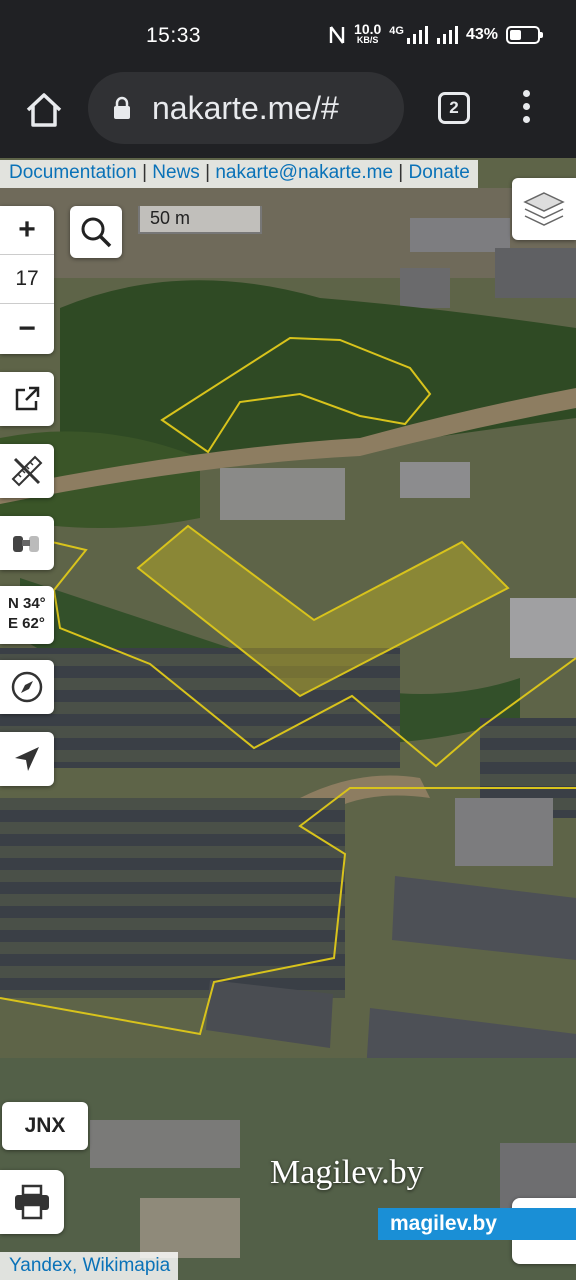  I want to click on zoom-control: + 17 −, so click(27, 280).